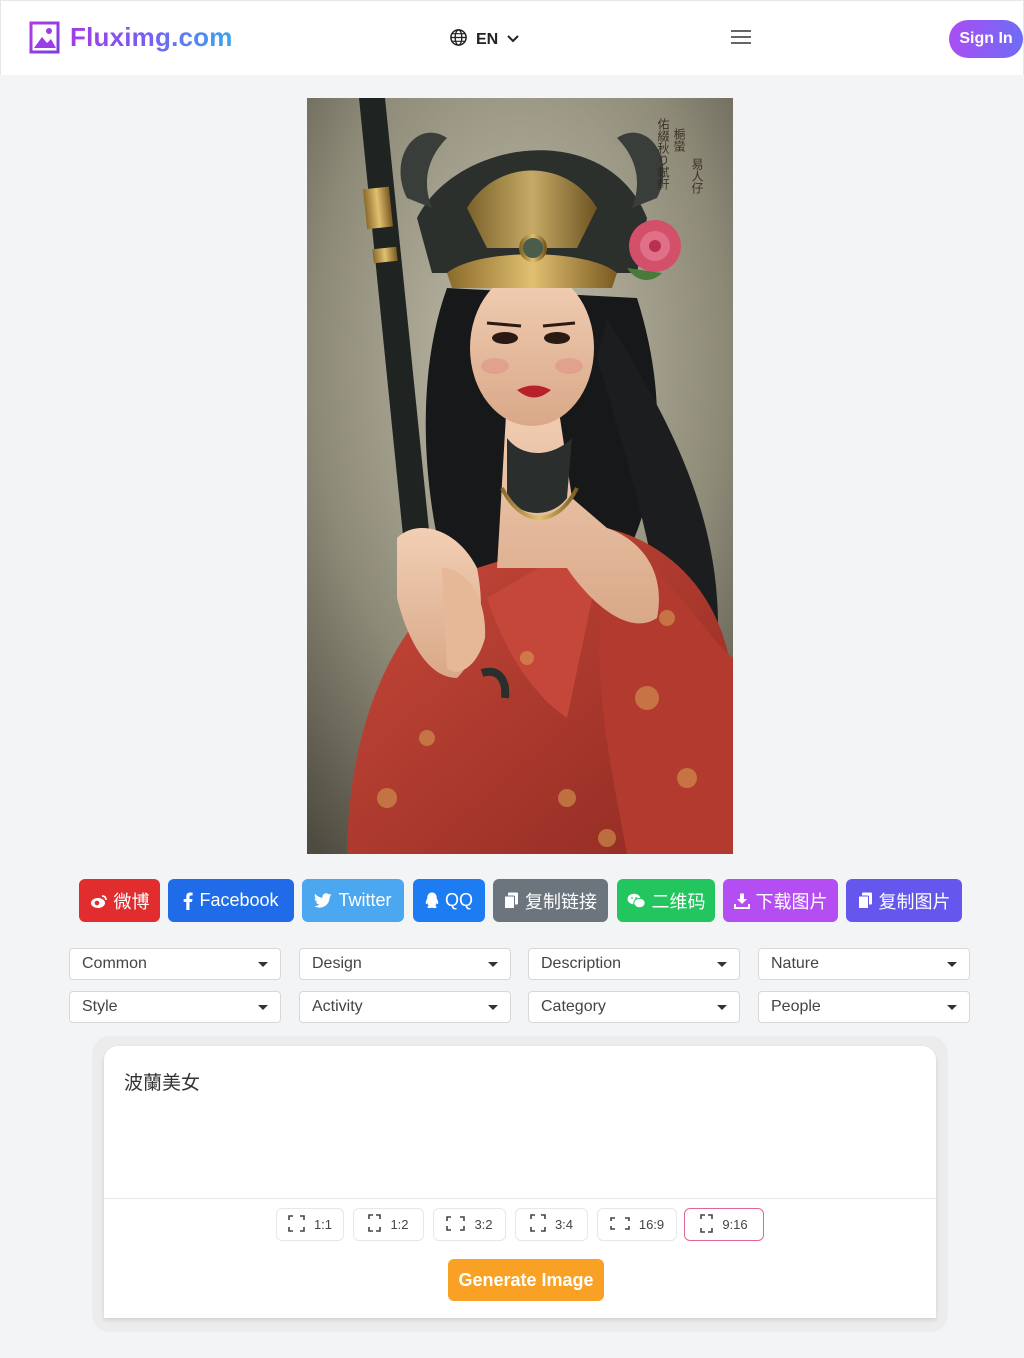 The width and height of the screenshot is (1024, 1358). I want to click on copy-image-label: 复制图片, so click(914, 901).